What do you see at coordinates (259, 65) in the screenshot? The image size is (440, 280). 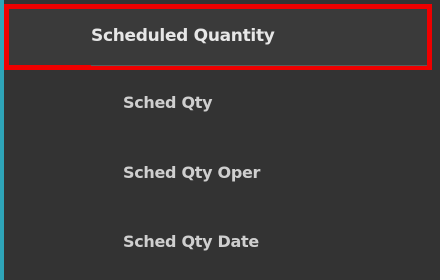 I see `header-divider` at bounding box center [259, 65].